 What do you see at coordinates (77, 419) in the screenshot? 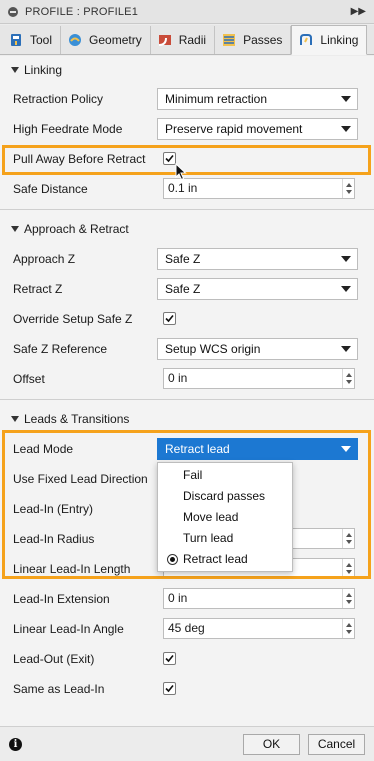
I see `section-title: Leads & Transitions` at bounding box center [77, 419].